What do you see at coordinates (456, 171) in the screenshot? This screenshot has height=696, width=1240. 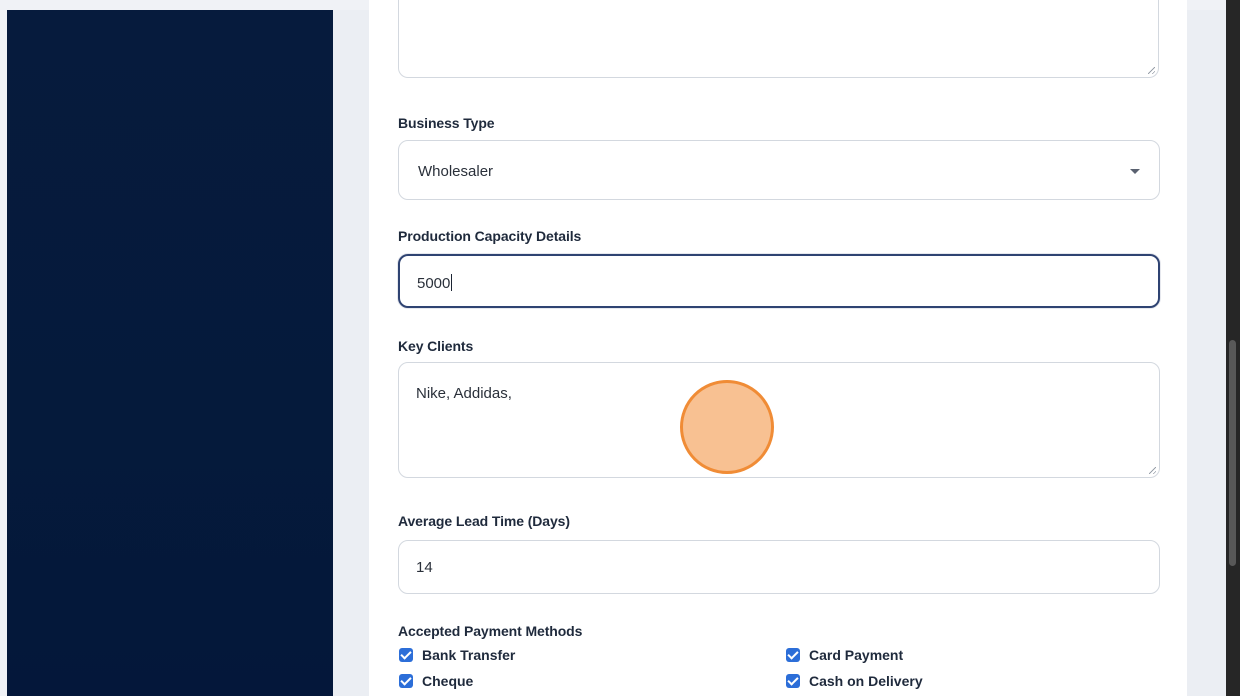 I see `business-type-value: Wholesaler` at bounding box center [456, 171].